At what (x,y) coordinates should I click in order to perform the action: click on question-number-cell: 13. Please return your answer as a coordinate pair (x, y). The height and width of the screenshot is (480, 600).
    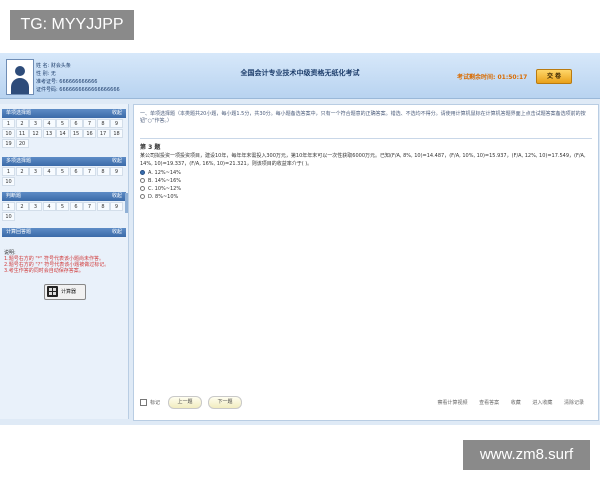
    Looking at the image, I should click on (49, 133).